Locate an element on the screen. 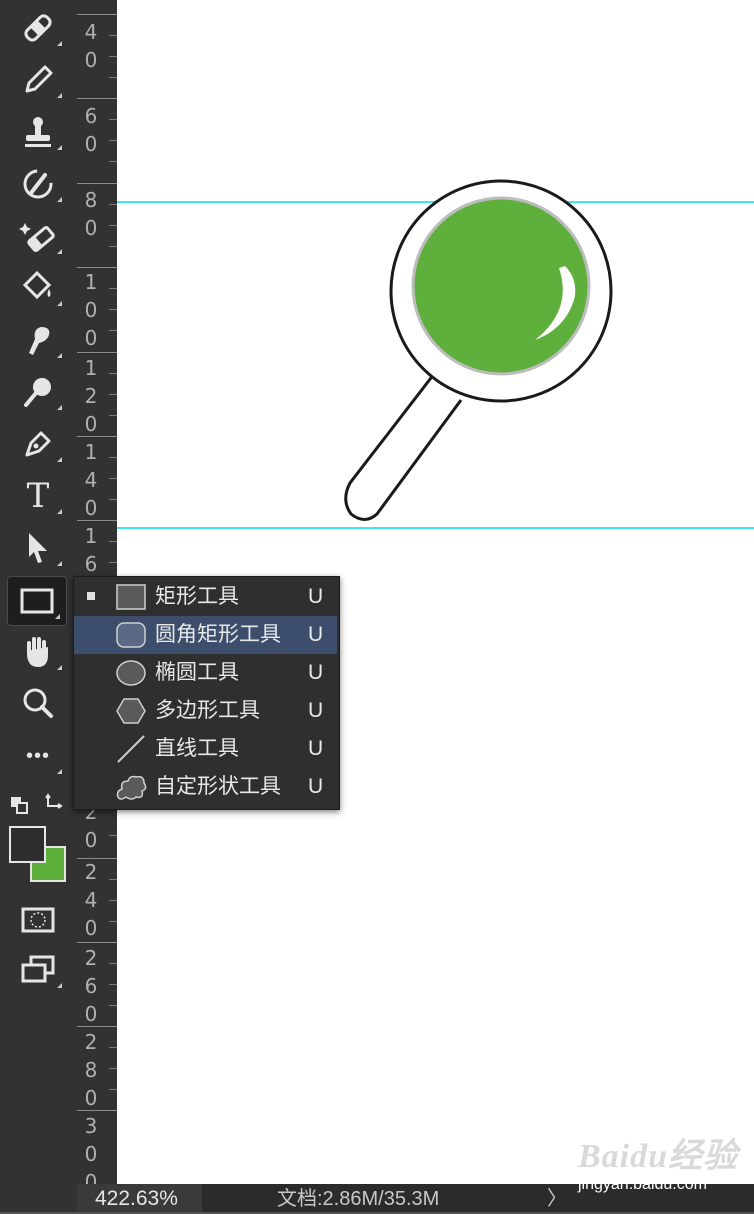 This screenshot has height=1214, width=754. arrow-icon is located at coordinates (38, 548).